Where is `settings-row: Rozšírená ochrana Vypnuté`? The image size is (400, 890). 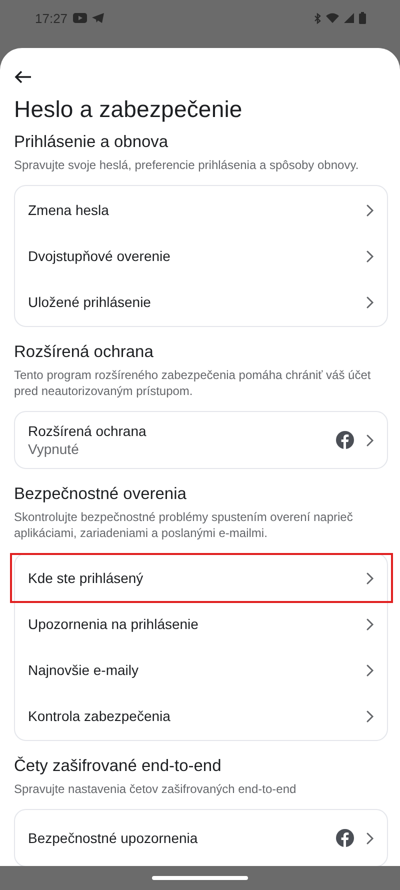 settings-row: Rozšírená ochrana Vypnuté is located at coordinates (201, 440).